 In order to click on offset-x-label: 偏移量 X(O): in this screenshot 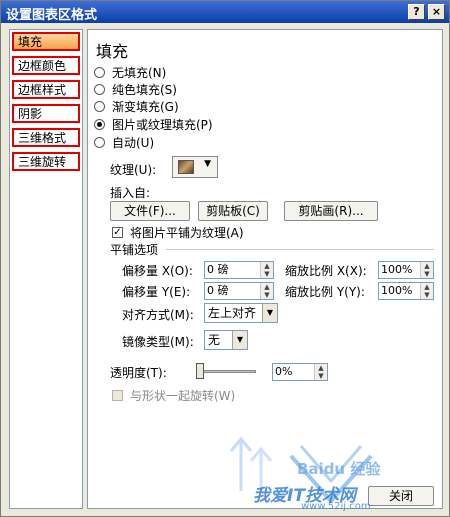, I will do `click(157, 271)`.